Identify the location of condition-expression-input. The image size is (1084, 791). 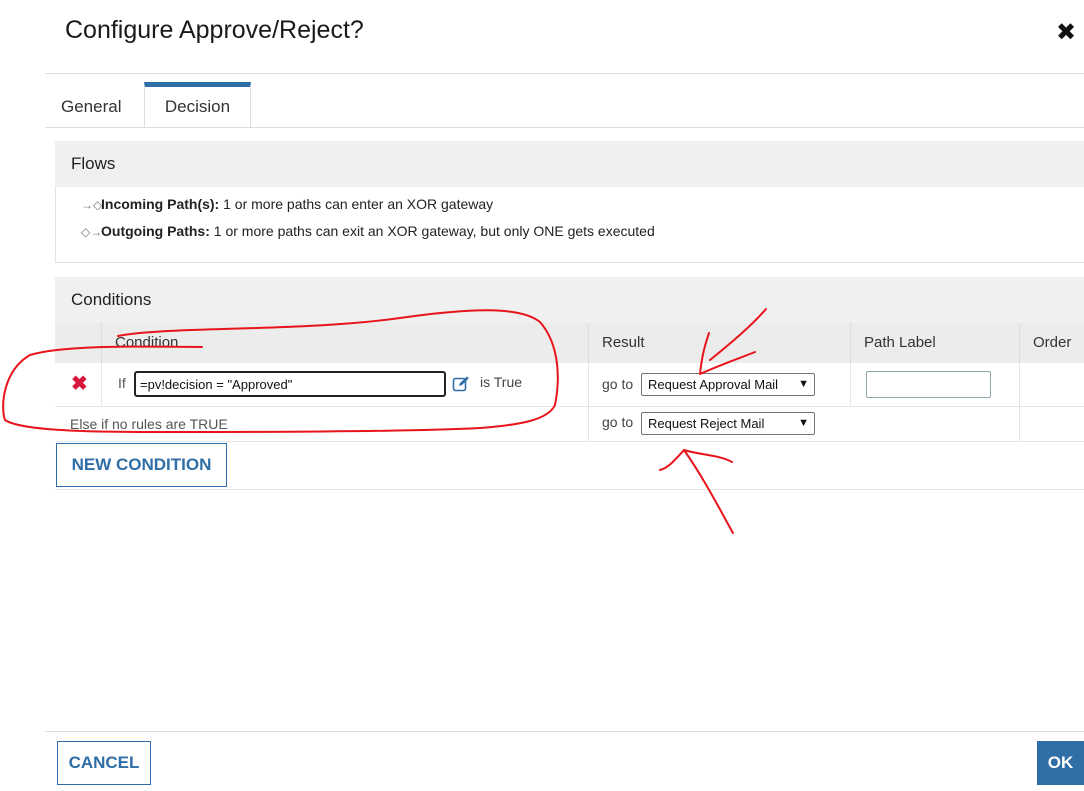
(290, 384).